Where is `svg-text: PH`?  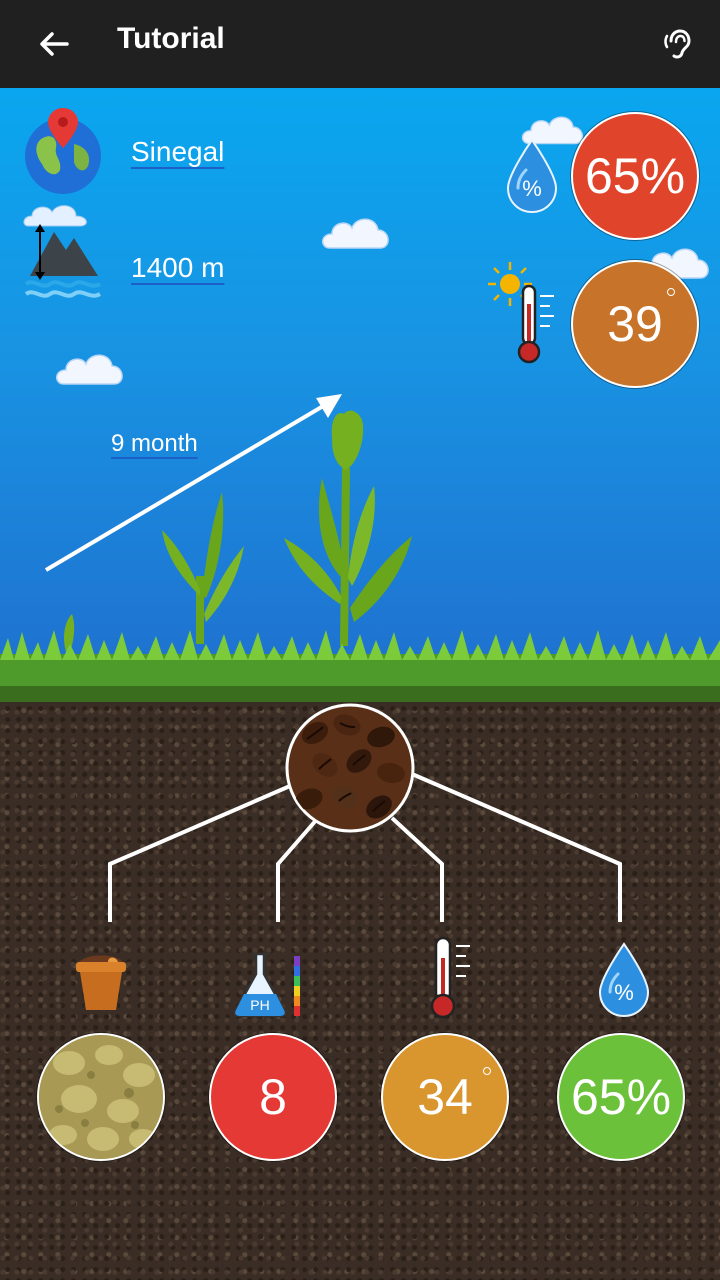
svg-text: PH is located at coordinates (259, 1005).